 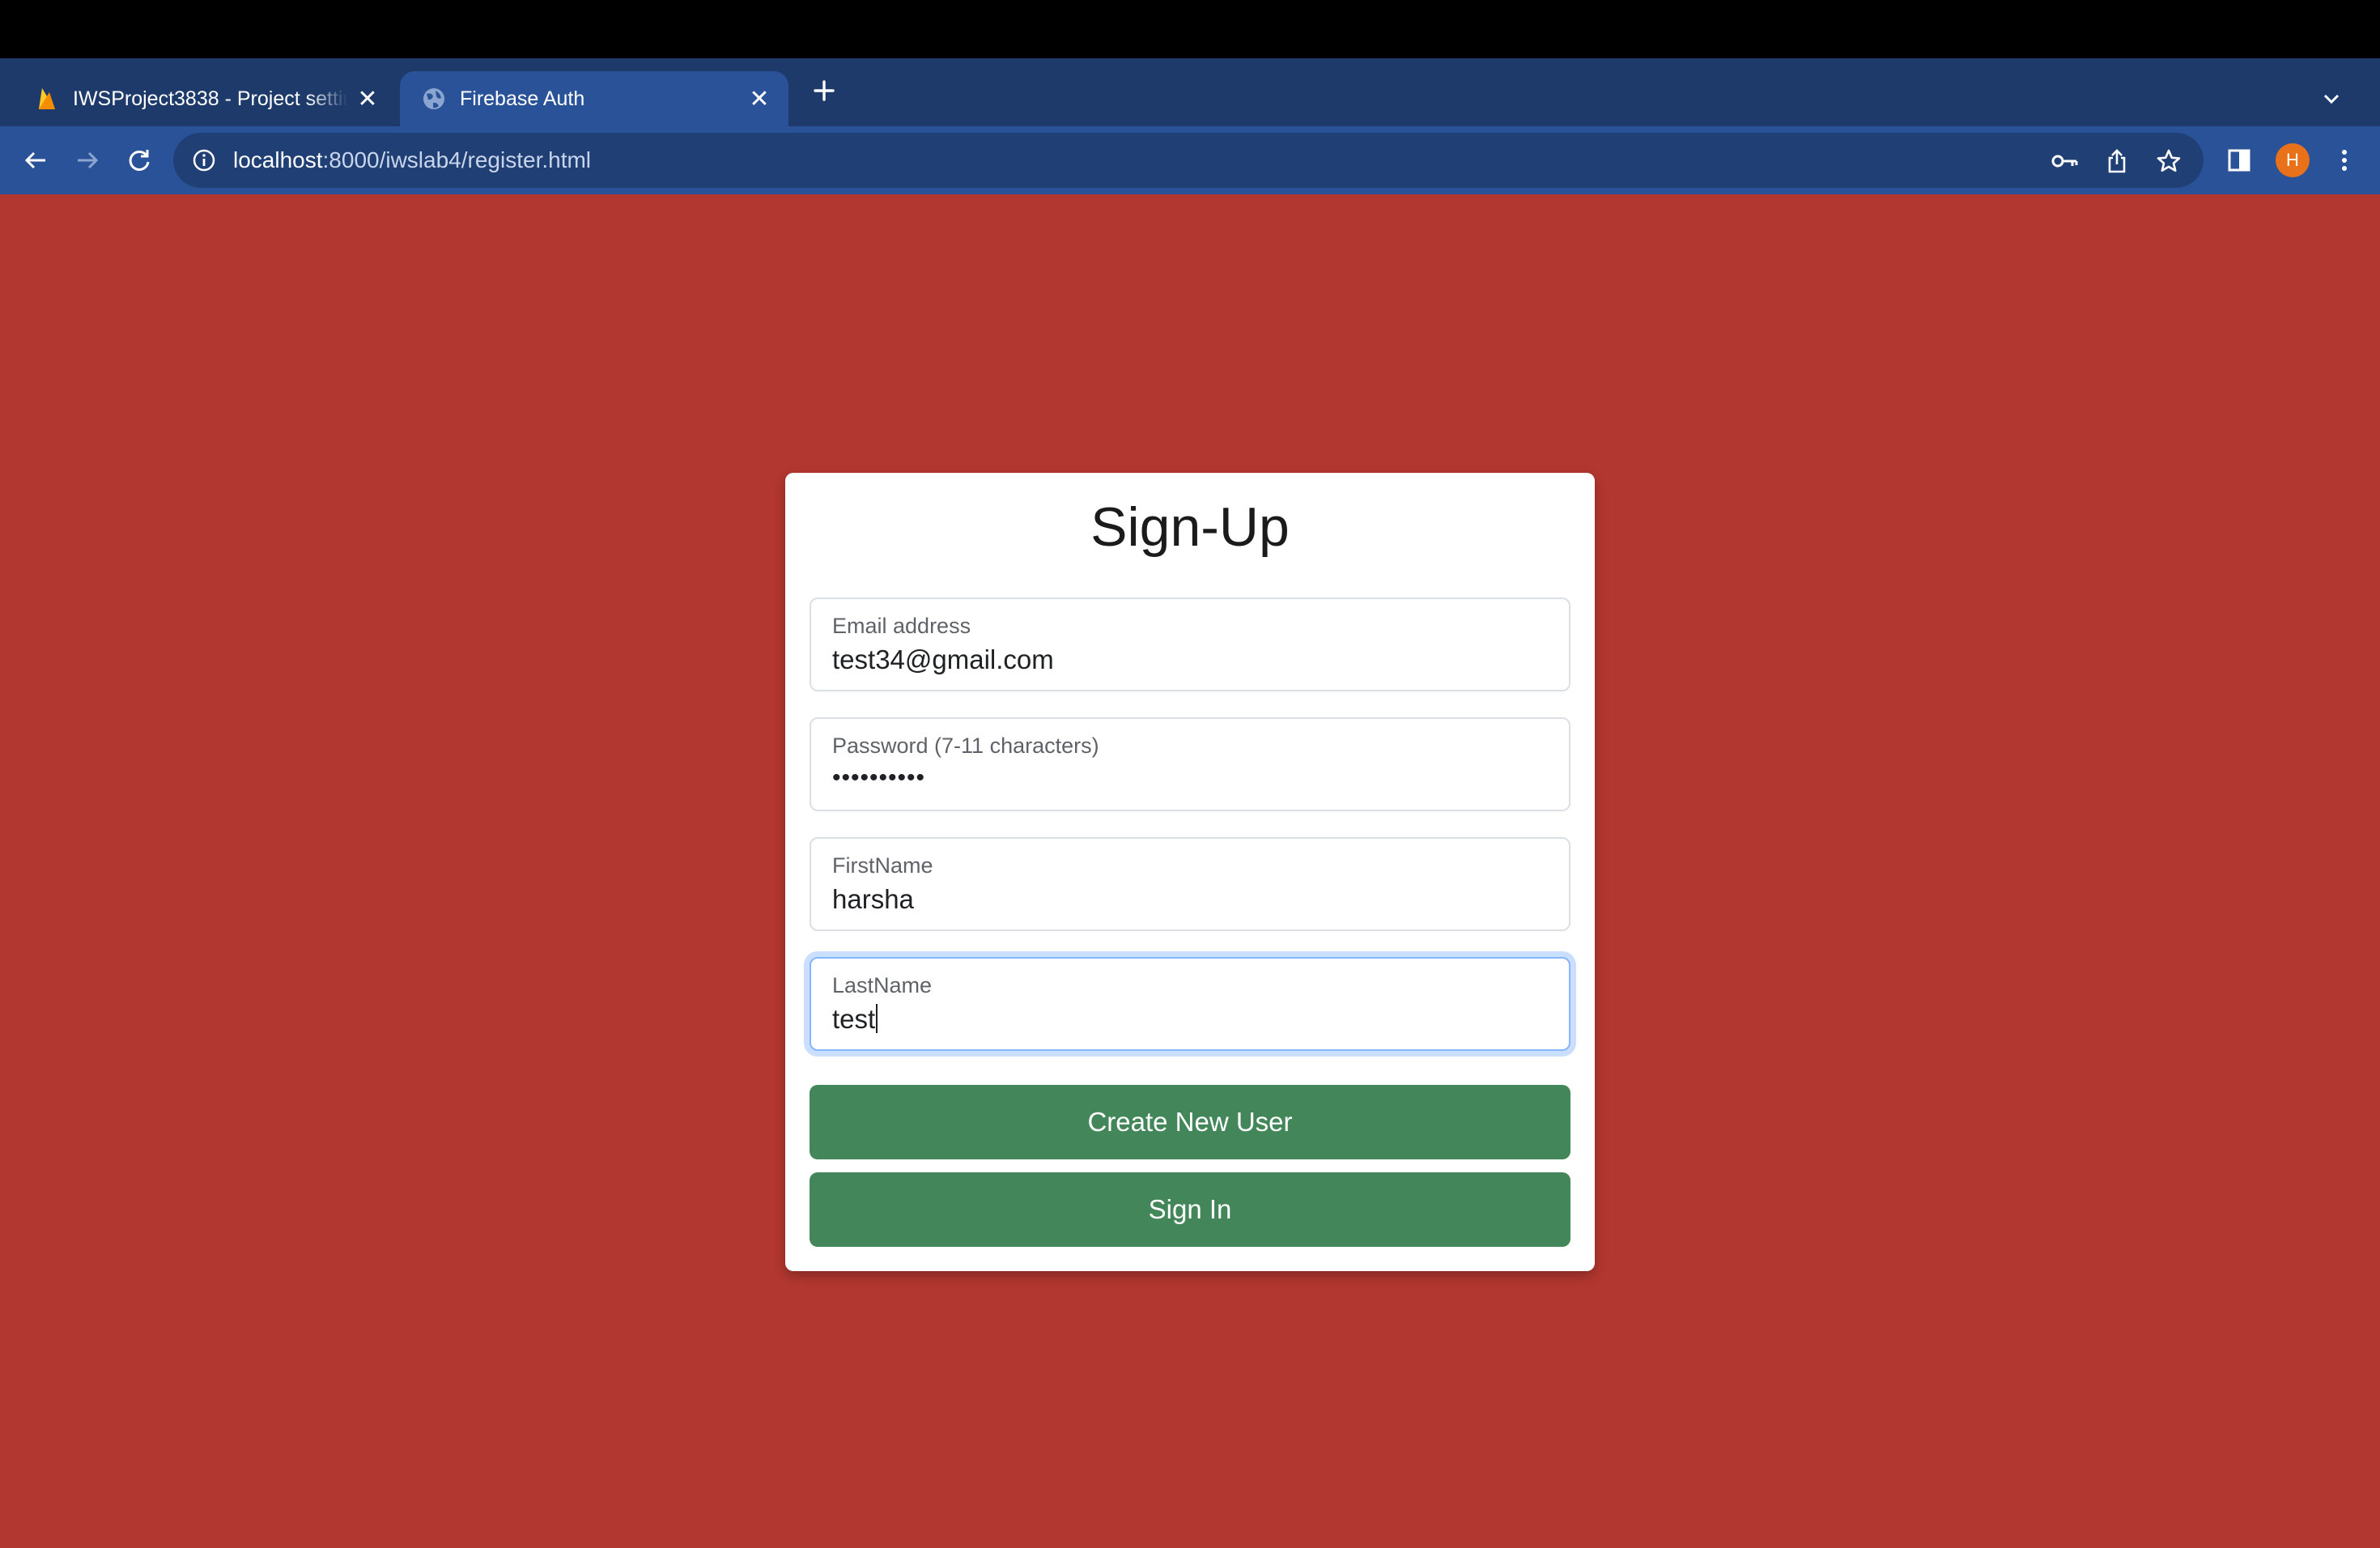 I want to click on profile-avatar: H, so click(x=2292, y=160).